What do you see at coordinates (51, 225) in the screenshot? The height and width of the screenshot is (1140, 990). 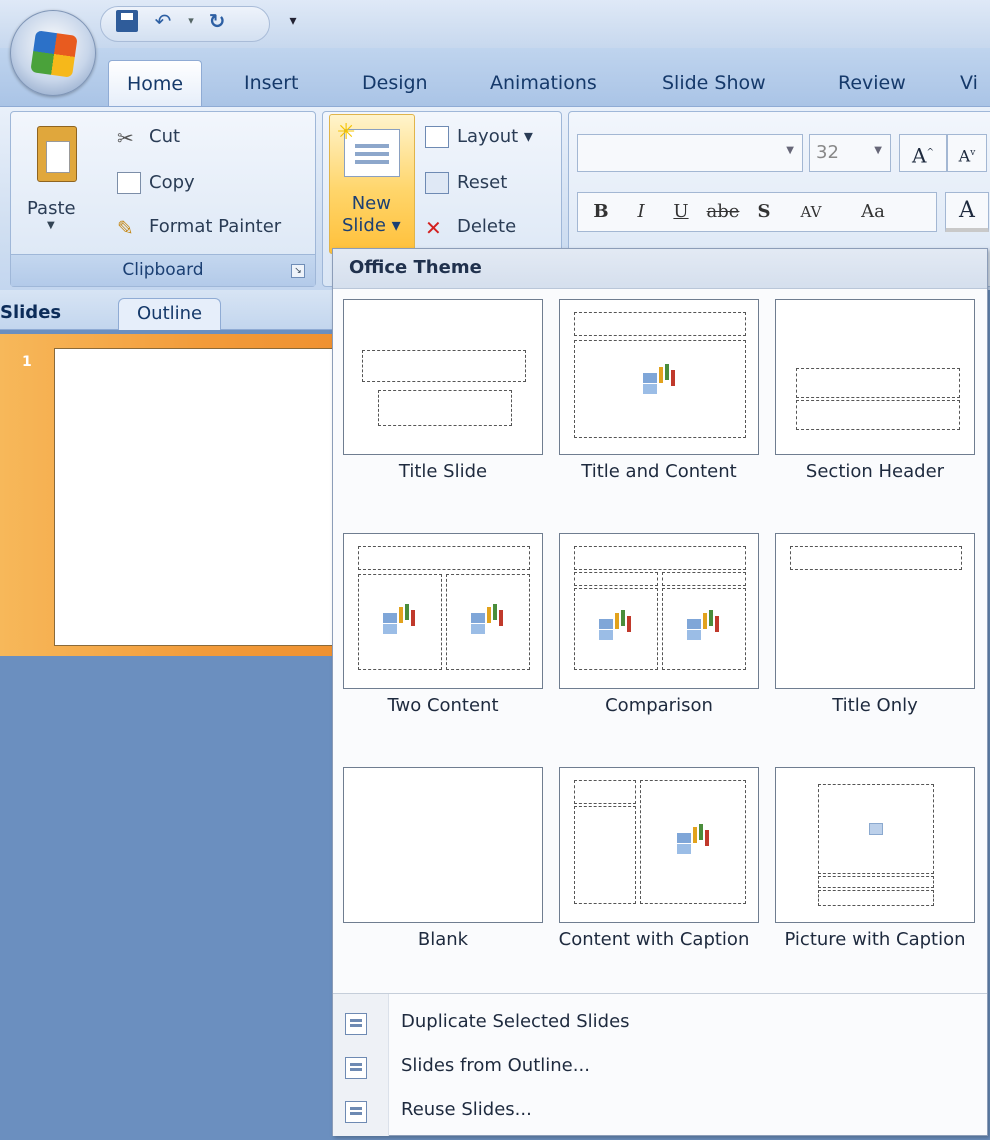 I see `paste-dropdown-icon: ▼` at bounding box center [51, 225].